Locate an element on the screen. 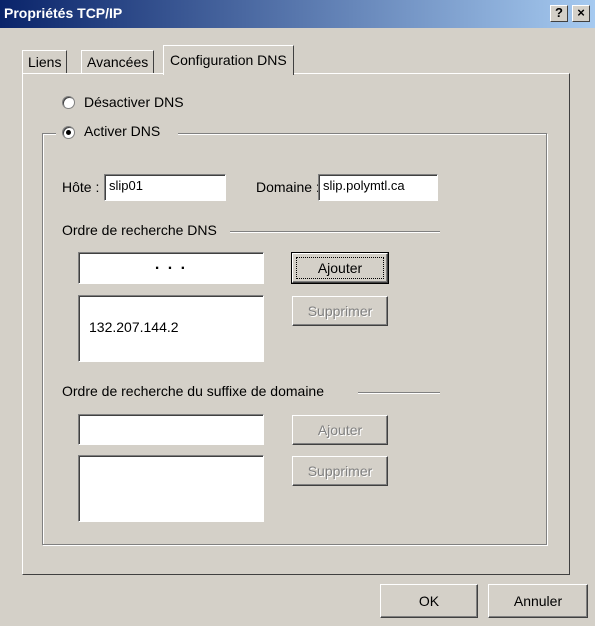 This screenshot has width=595, height=626. close-button: × is located at coordinates (581, 13).